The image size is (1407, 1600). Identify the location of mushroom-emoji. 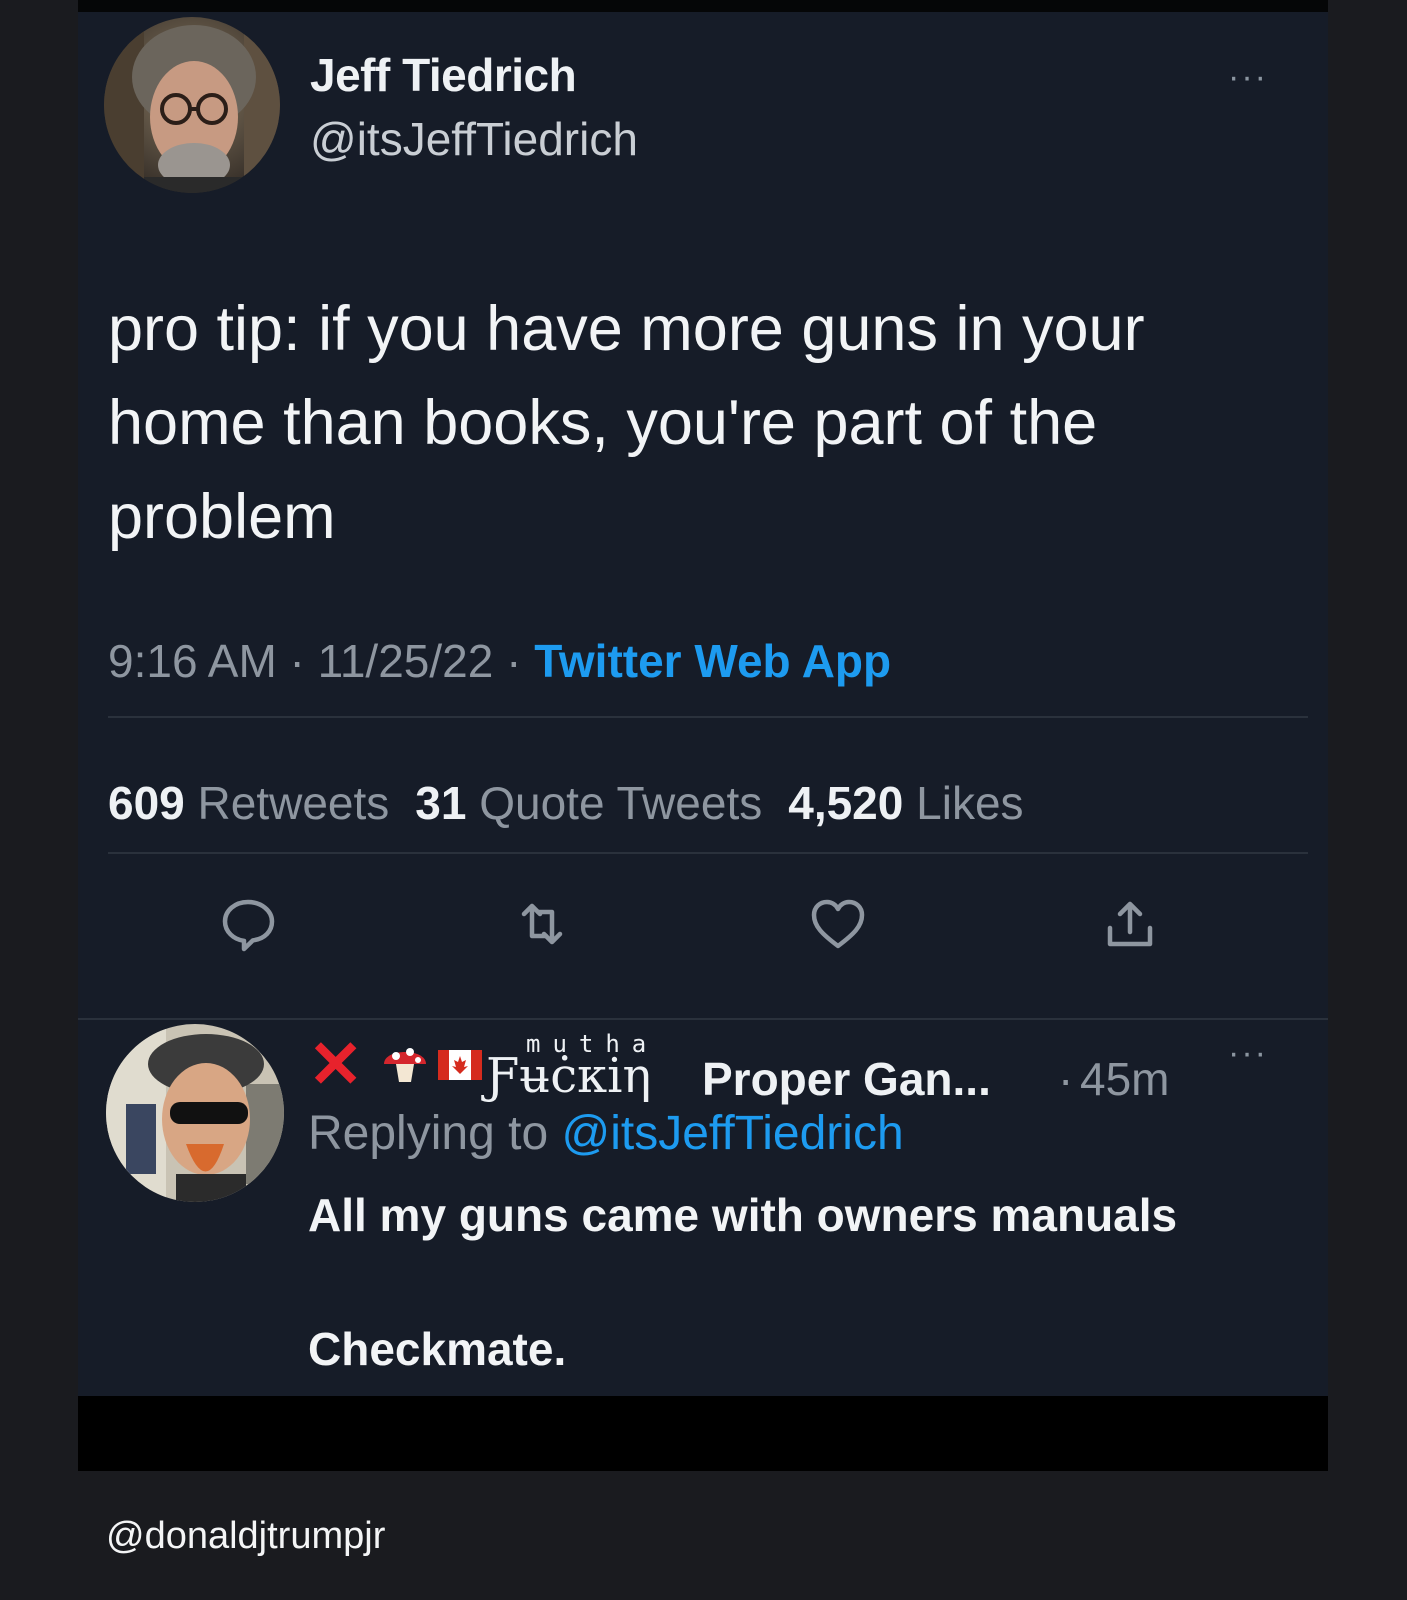
(405, 1065).